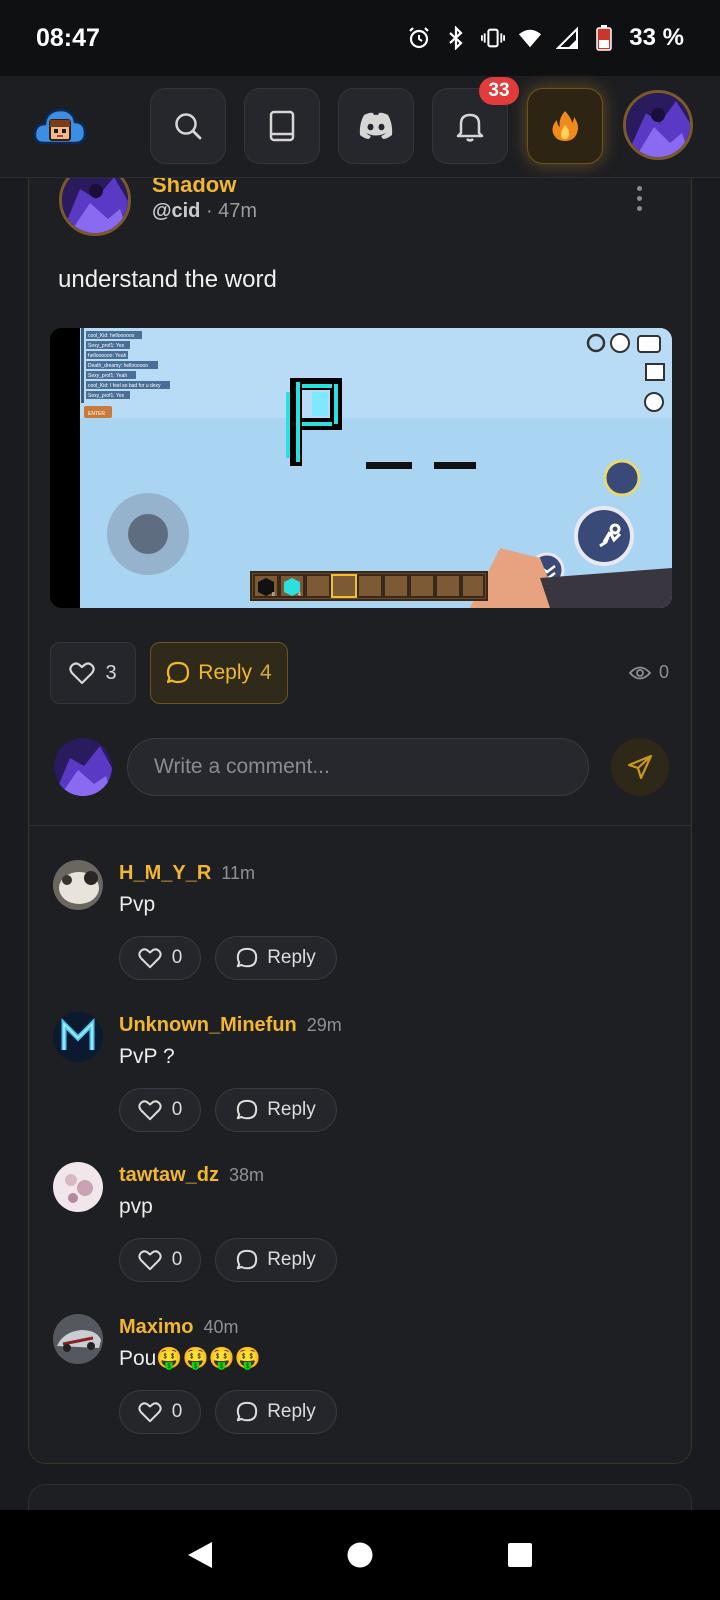  What do you see at coordinates (204, 211) in the screenshot?
I see `post-meta: @cid · 47m` at bounding box center [204, 211].